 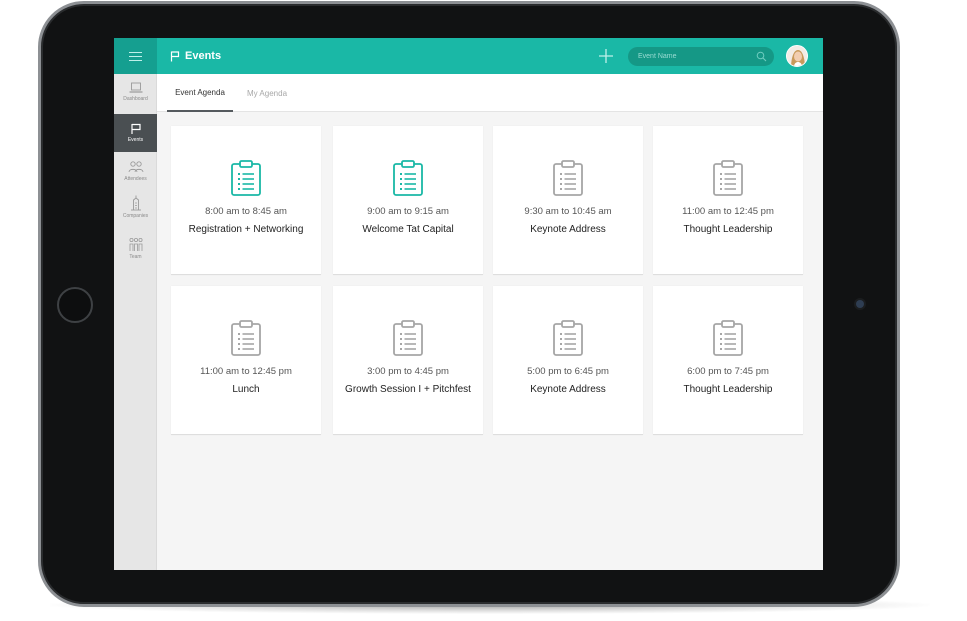 What do you see at coordinates (408, 200) in the screenshot?
I see `event-card: 9:00 am to 9:15 am Welcome Tat Capital` at bounding box center [408, 200].